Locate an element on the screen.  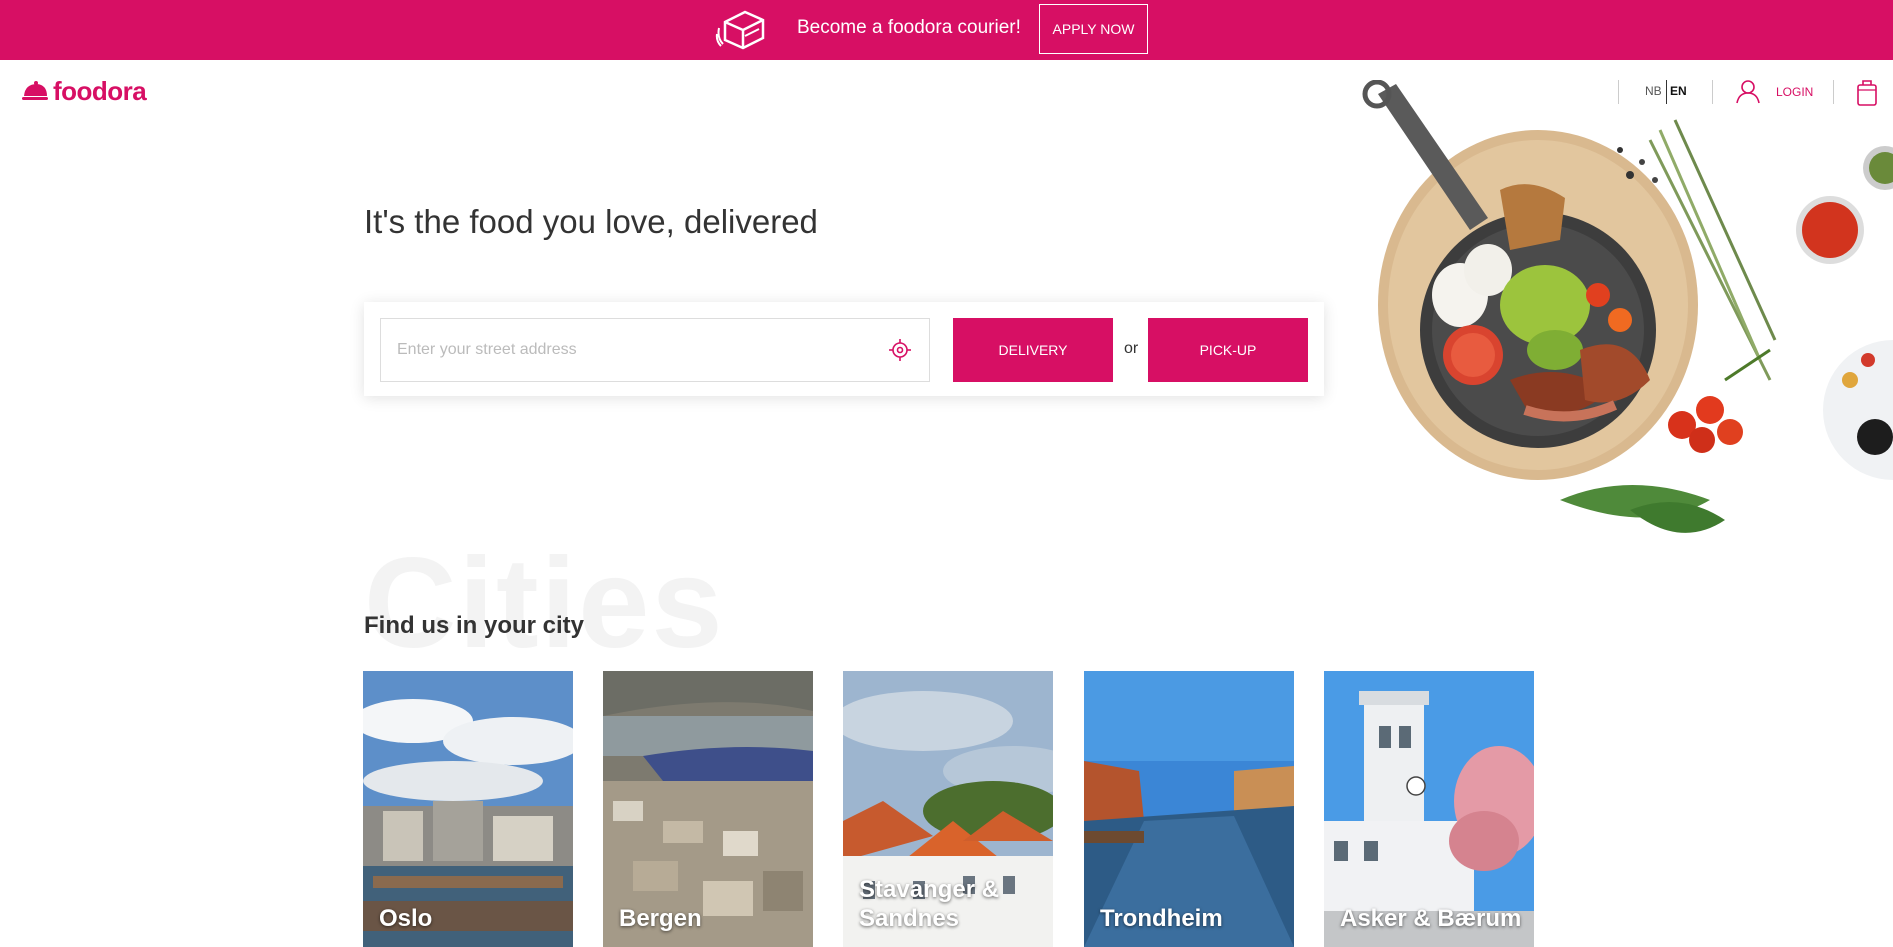
courier-bag-icon is located at coordinates (740, 30).